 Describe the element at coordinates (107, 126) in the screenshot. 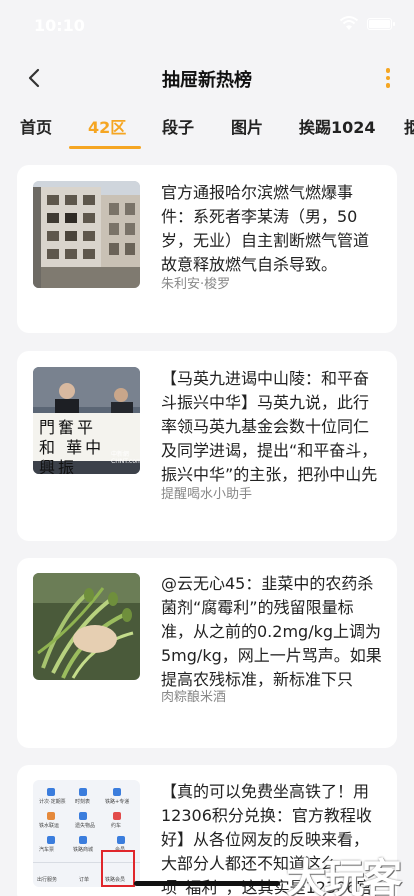

I see `tab-42-district: 42区` at that location.